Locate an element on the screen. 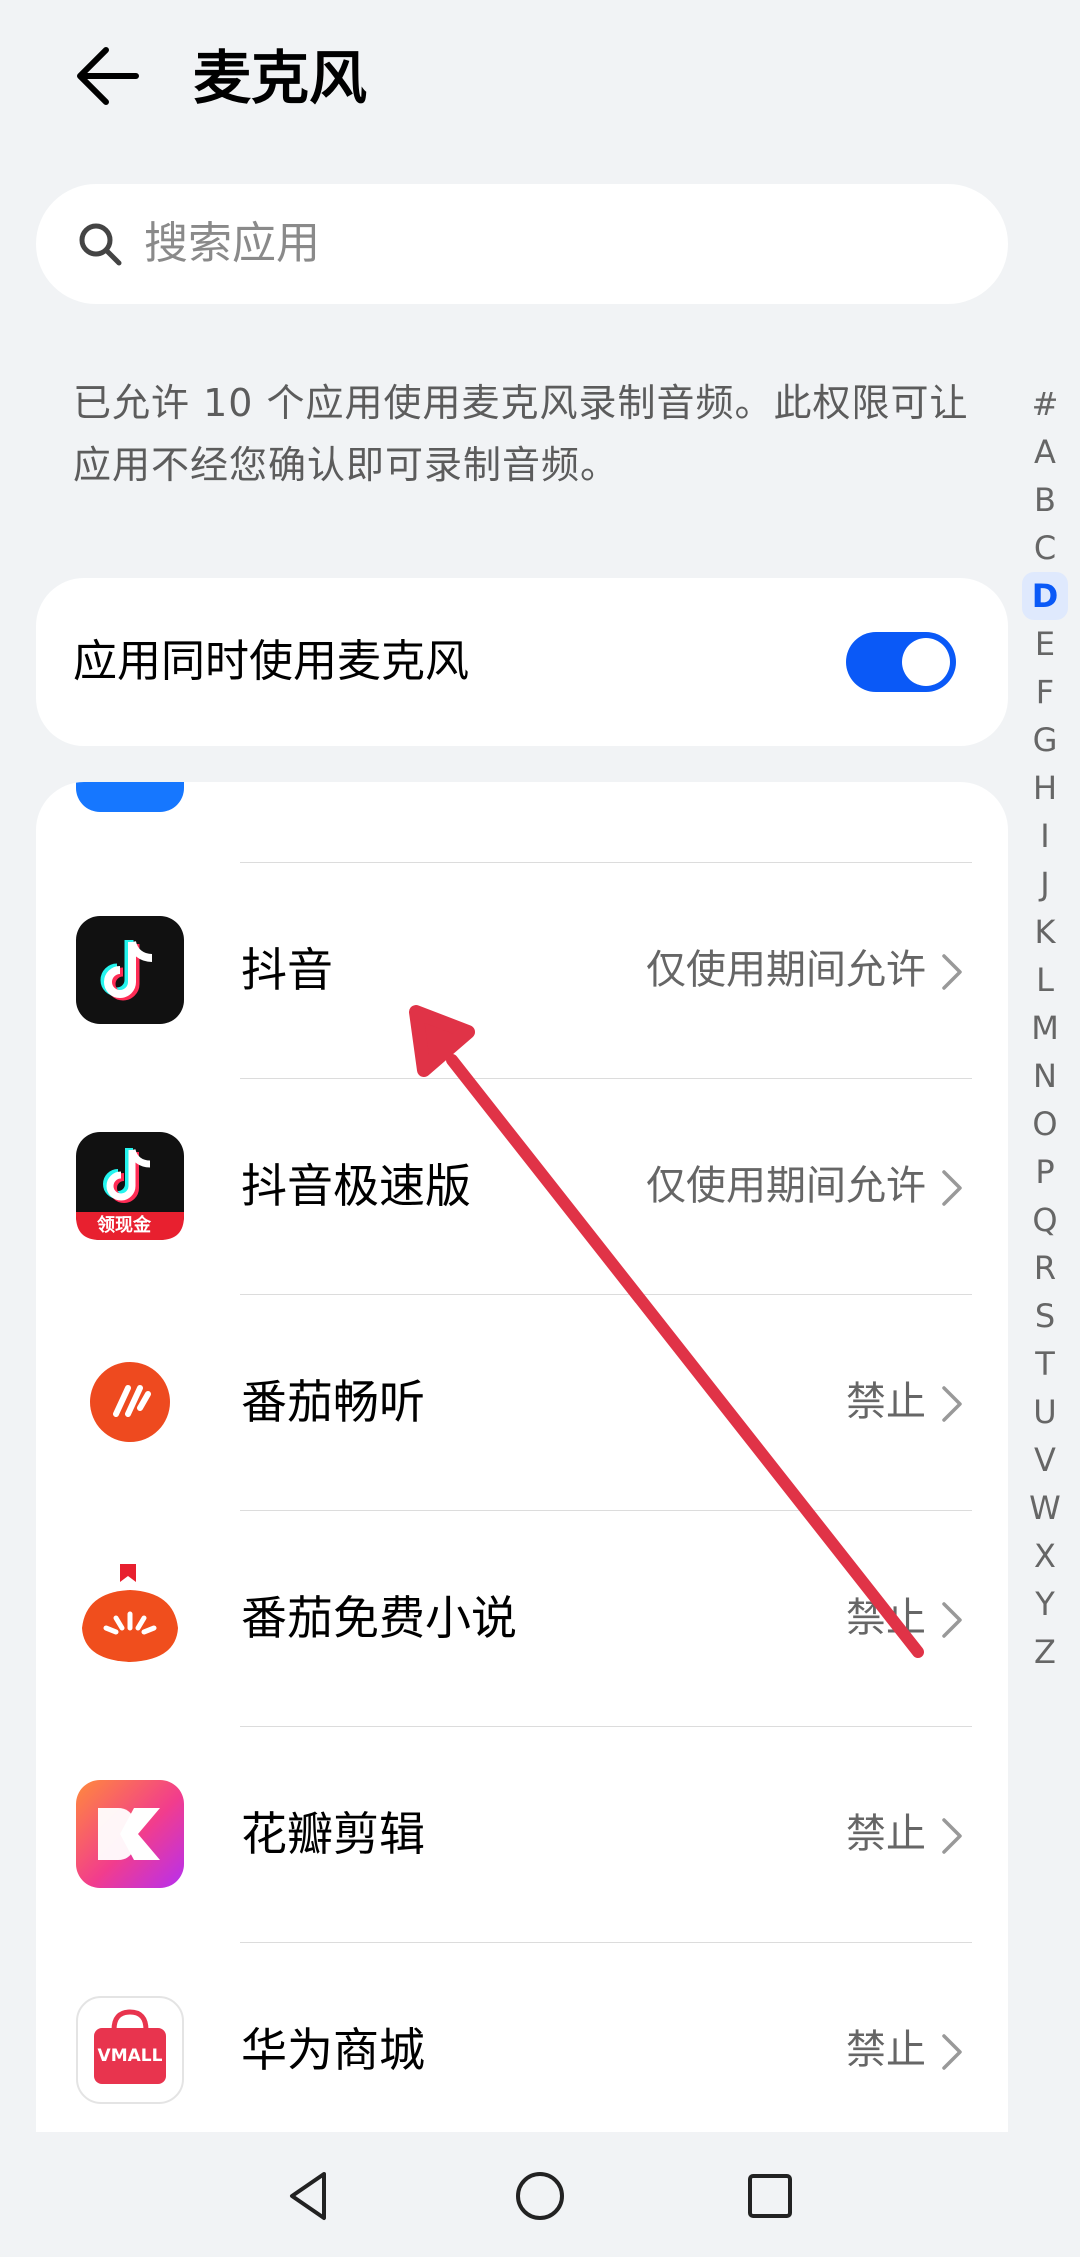 This screenshot has height=2257, width=1080. index-letter: D is located at coordinates (1045, 596).